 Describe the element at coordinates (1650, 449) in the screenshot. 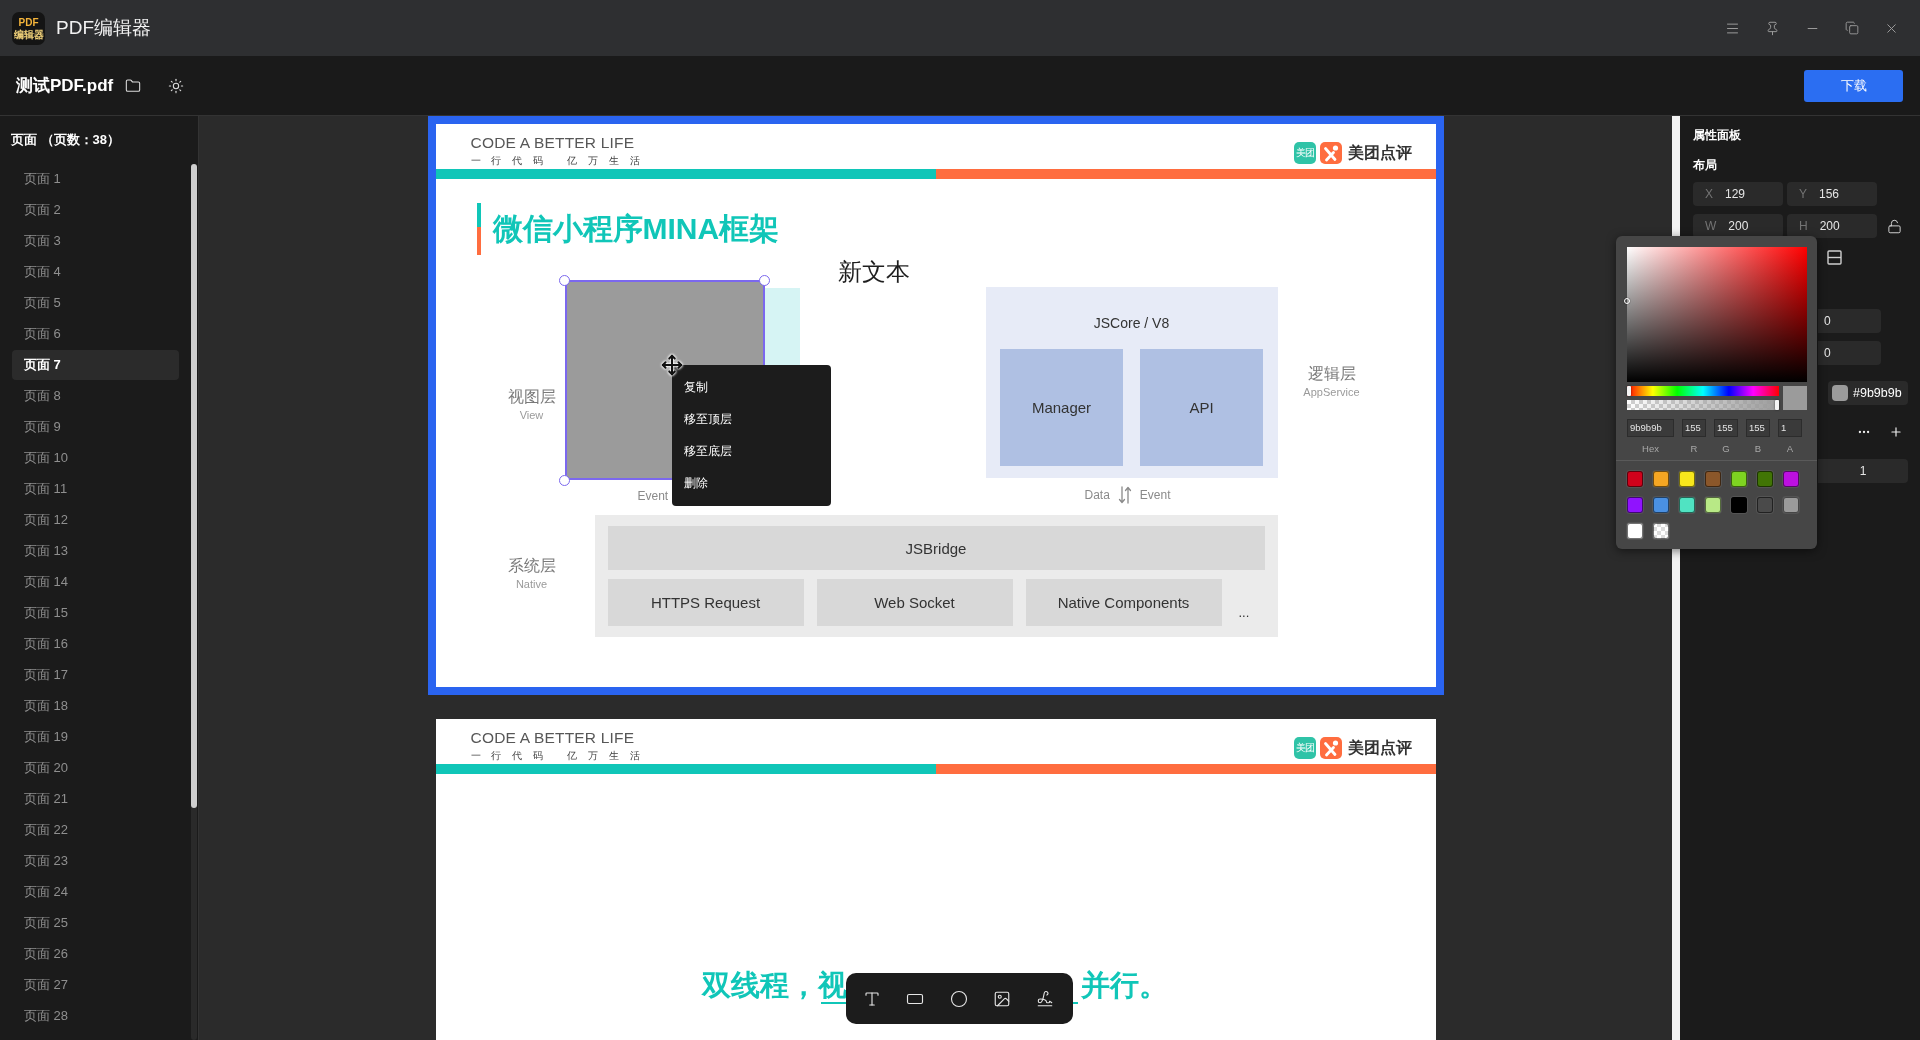

I see `input-label: Hex` at that location.